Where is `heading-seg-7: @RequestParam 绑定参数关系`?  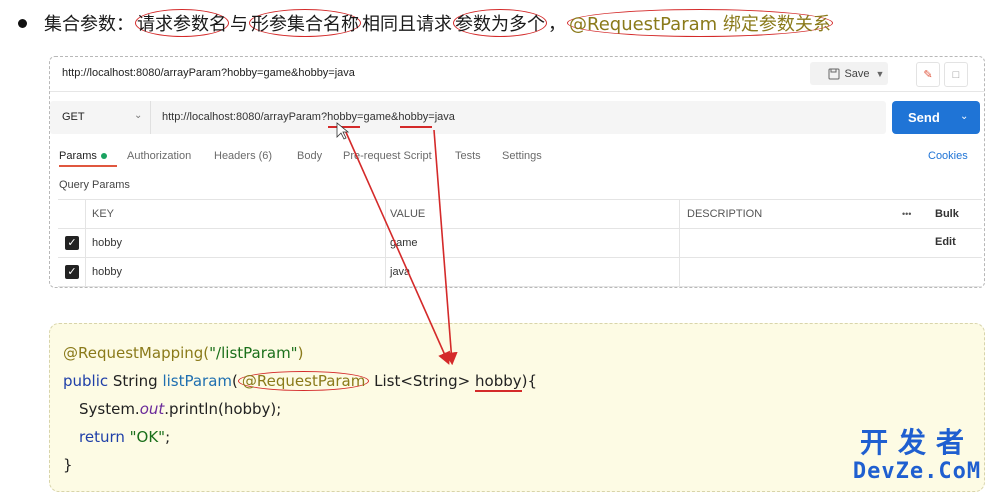 heading-seg-7: @RequestParam 绑定参数关系 is located at coordinates (700, 23).